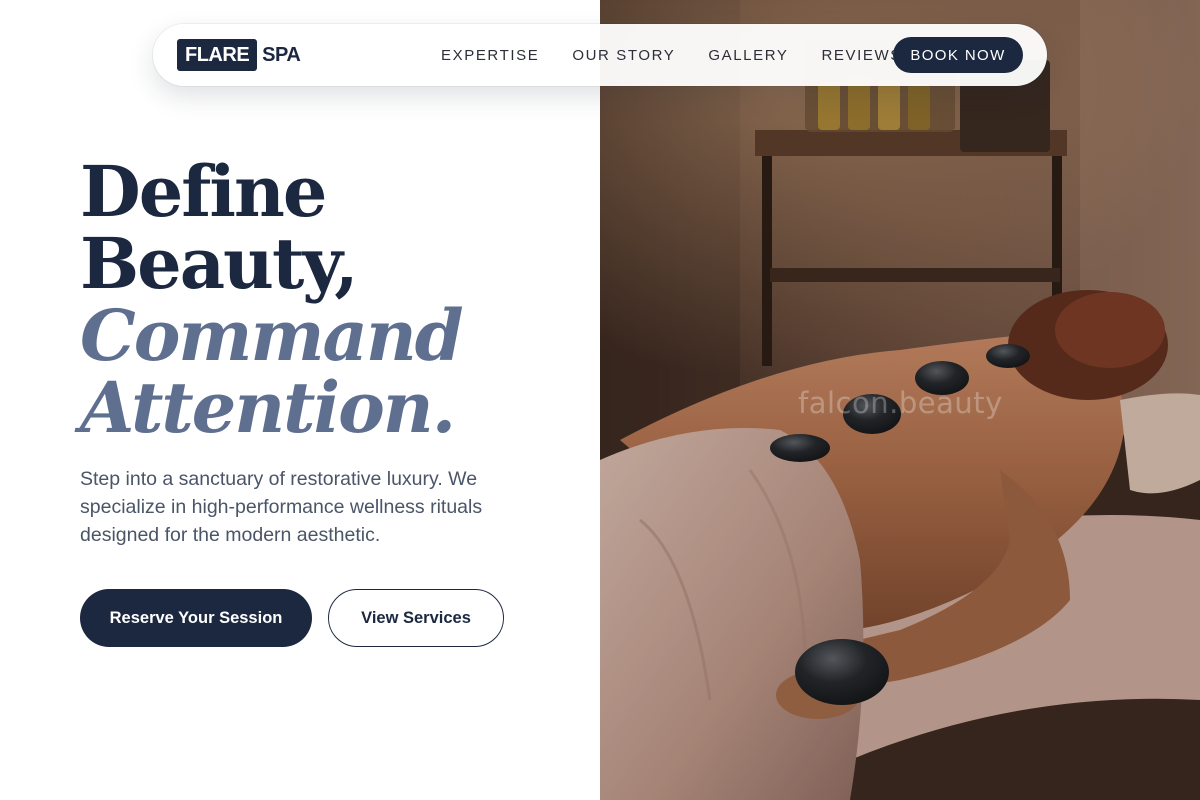 This screenshot has height=800, width=1200. Describe the element at coordinates (217, 55) in the screenshot. I see `logo-box: FLARE` at that location.